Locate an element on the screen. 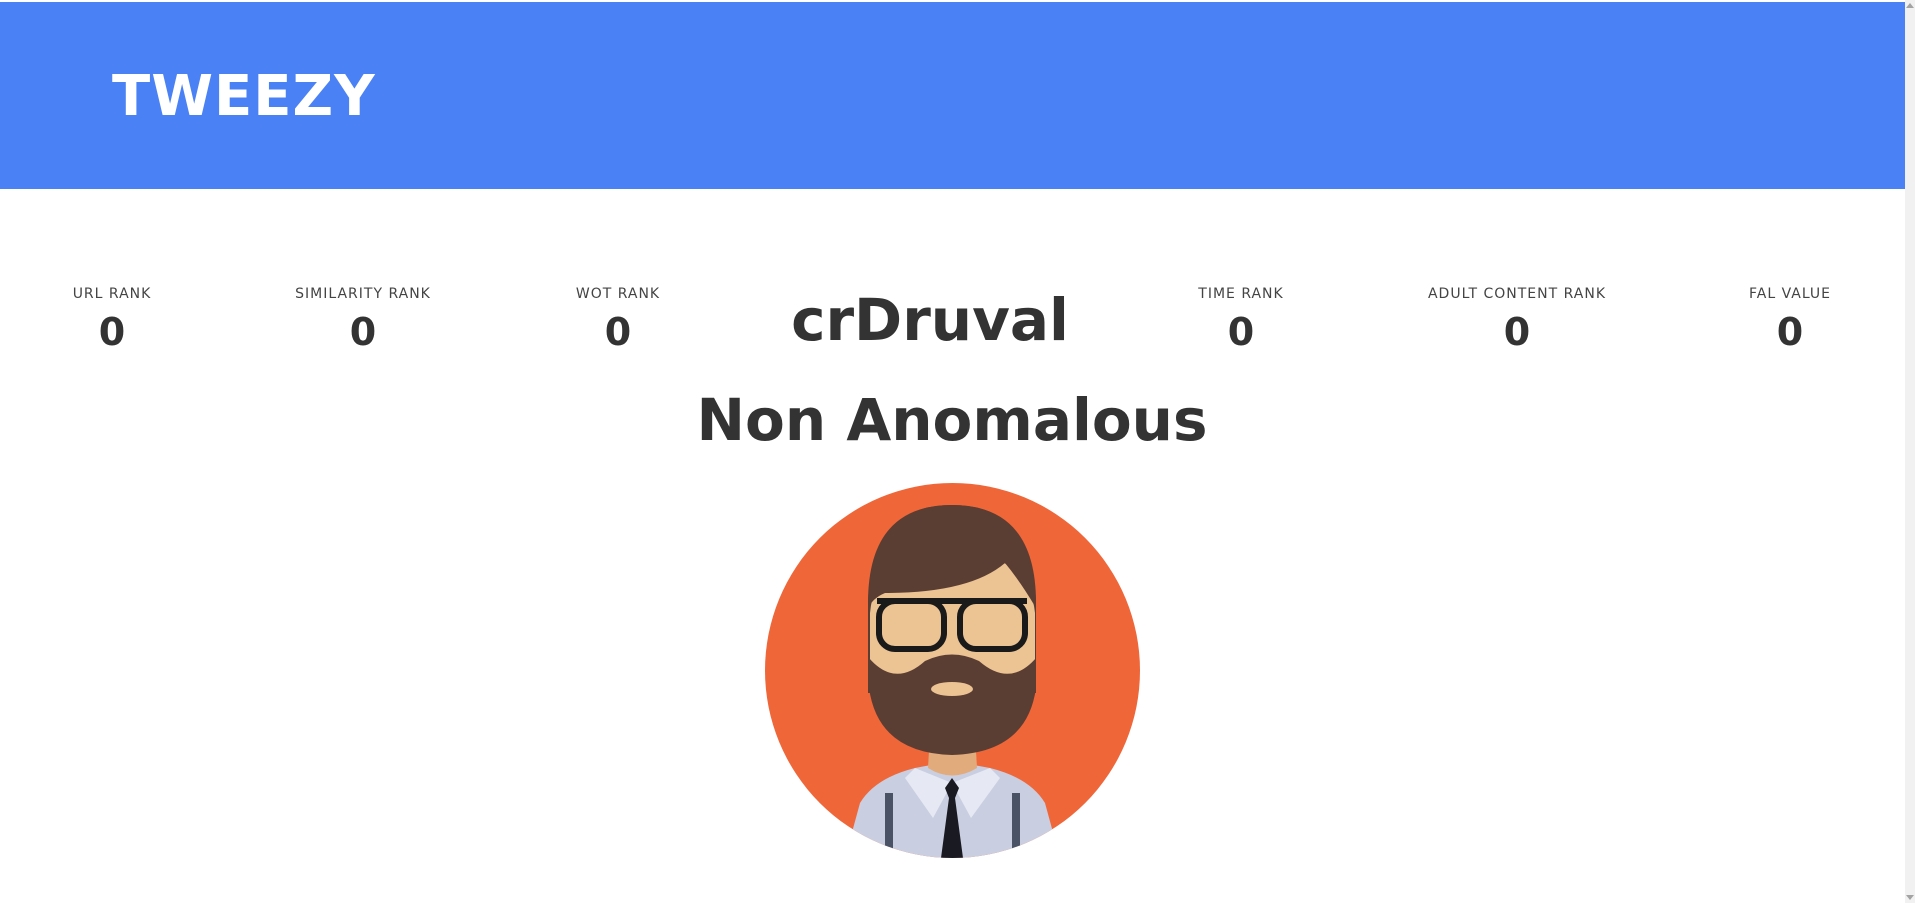  stat-time-rank: TIME RANK 0 is located at coordinates (1241, 321).